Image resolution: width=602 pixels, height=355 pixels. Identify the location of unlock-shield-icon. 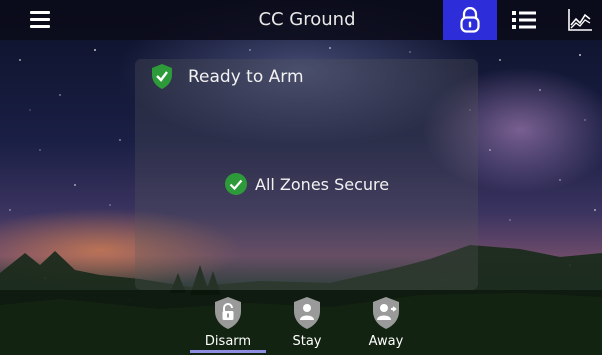
(228, 313).